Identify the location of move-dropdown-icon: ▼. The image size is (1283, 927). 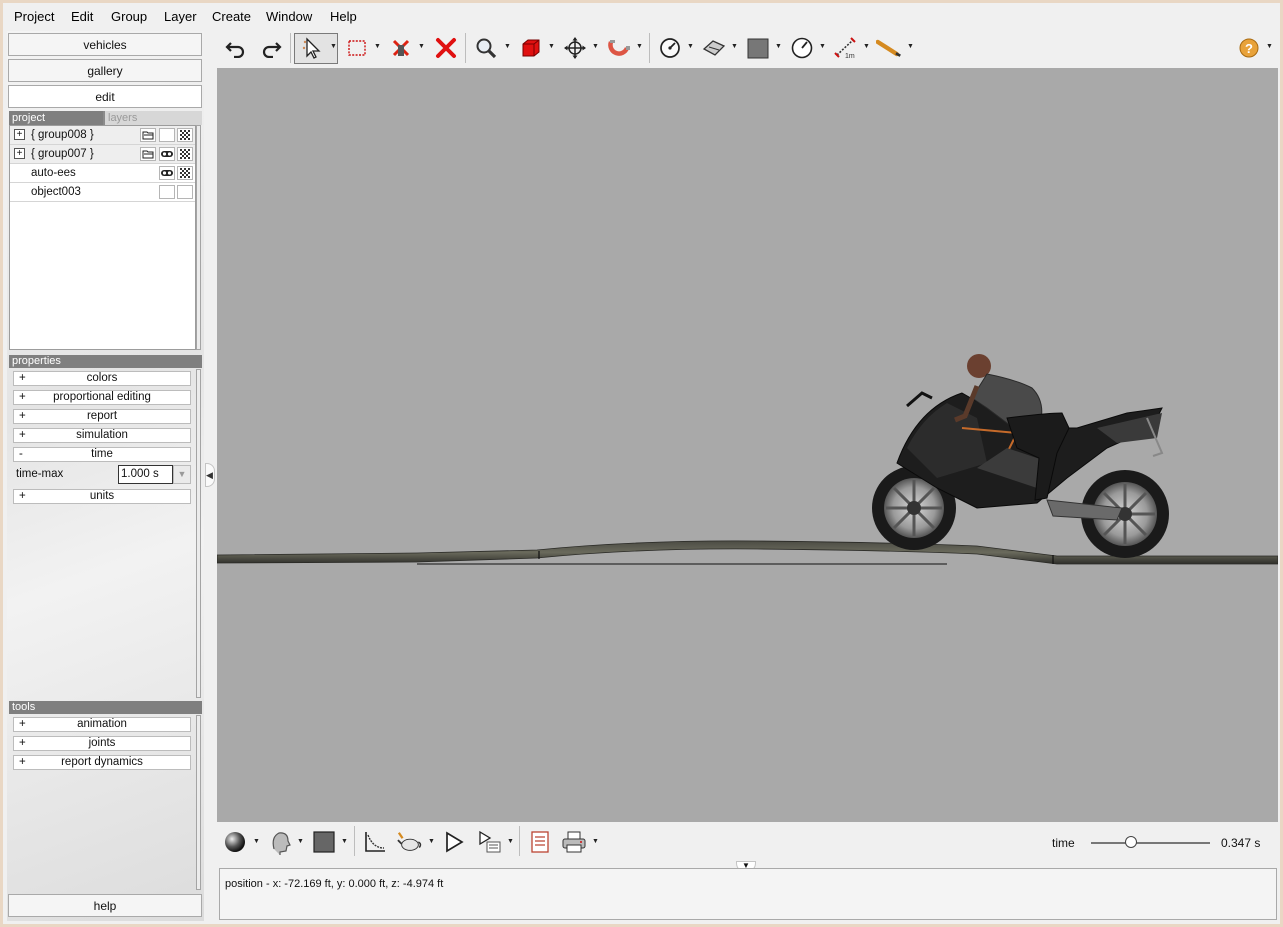
(595, 46).